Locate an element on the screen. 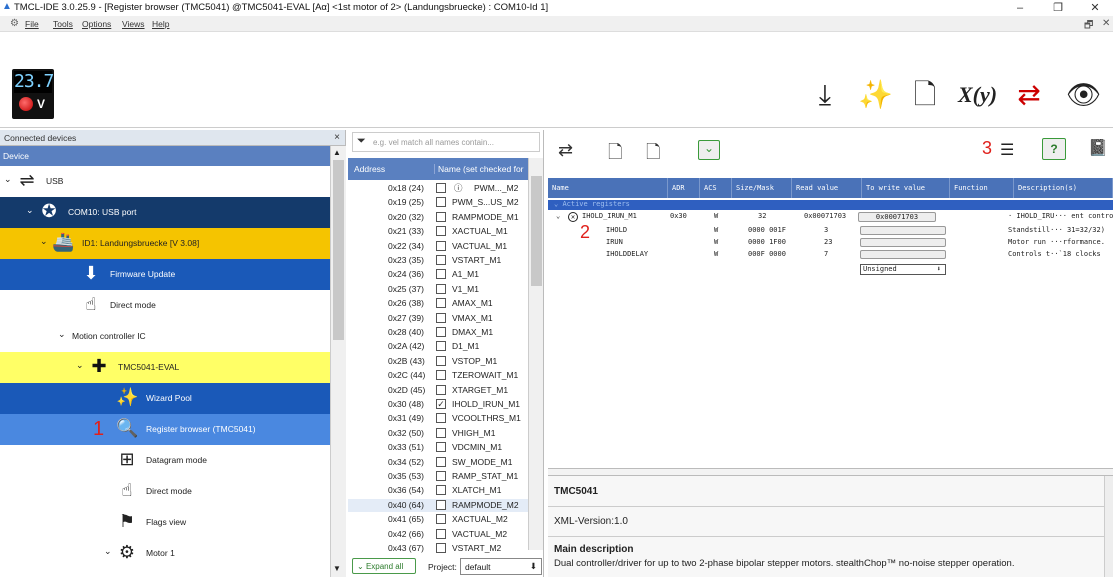 This screenshot has width=1113, height=577. device-tree-row: ⊞ Datagram mode is located at coordinates (165, 460).